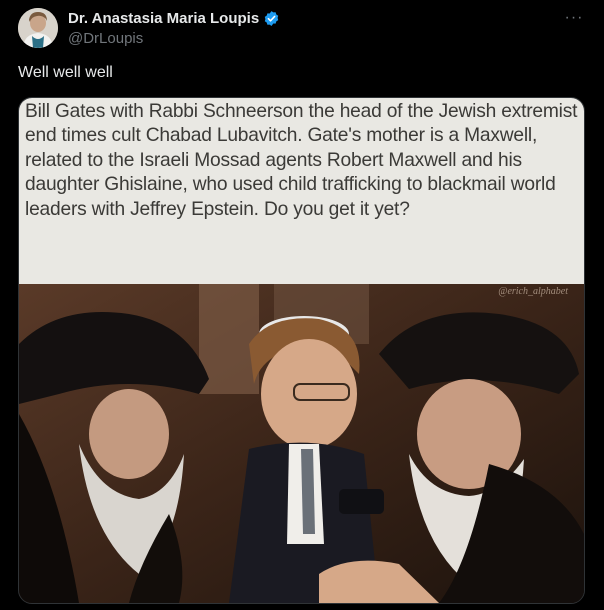  What do you see at coordinates (163, 18) in the screenshot?
I see `author-name: Dr. Anastasia Maria Loupis` at bounding box center [163, 18].